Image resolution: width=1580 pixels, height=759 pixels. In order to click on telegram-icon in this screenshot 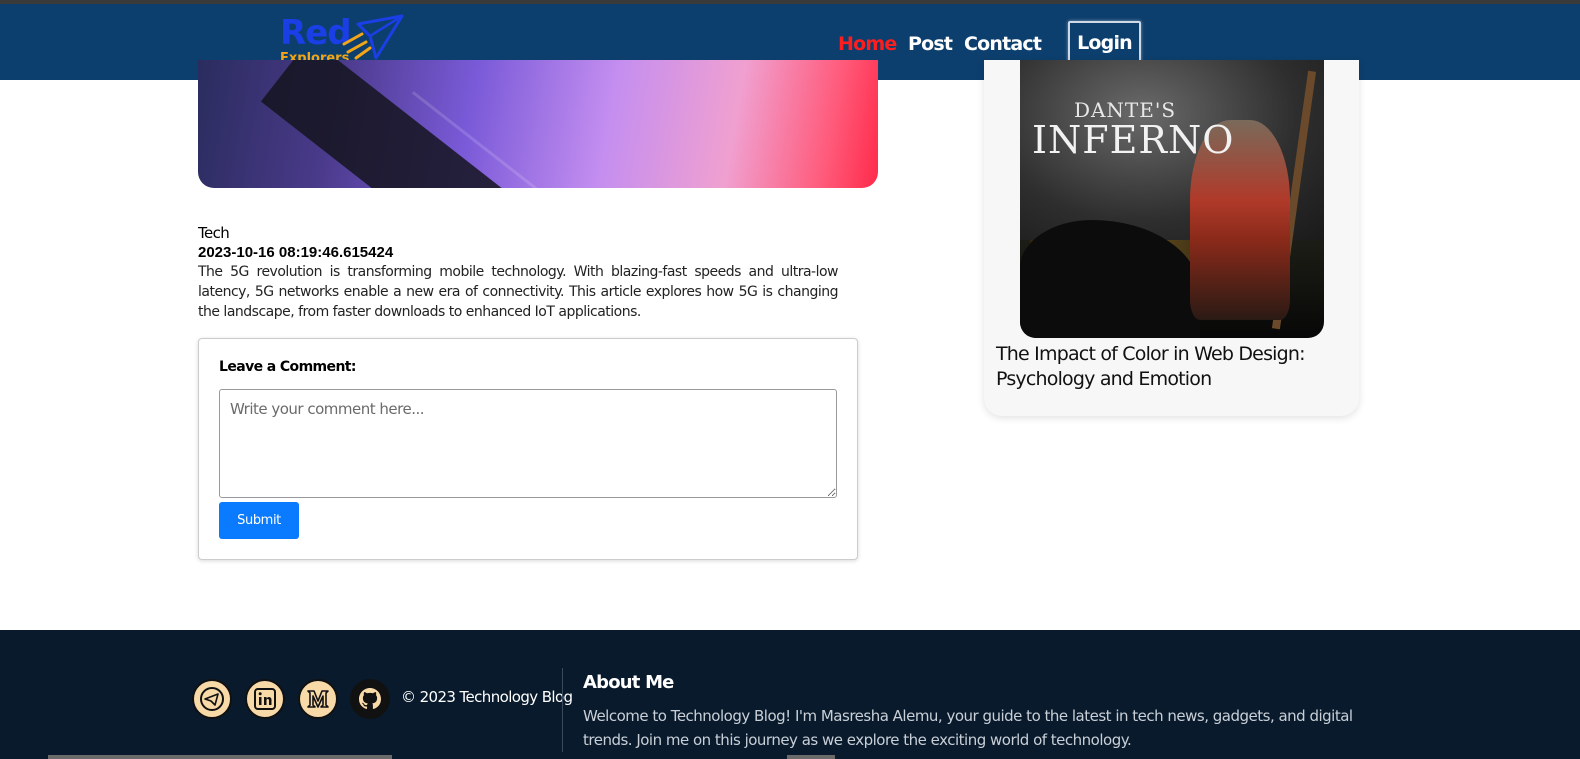, I will do `click(212, 699)`.